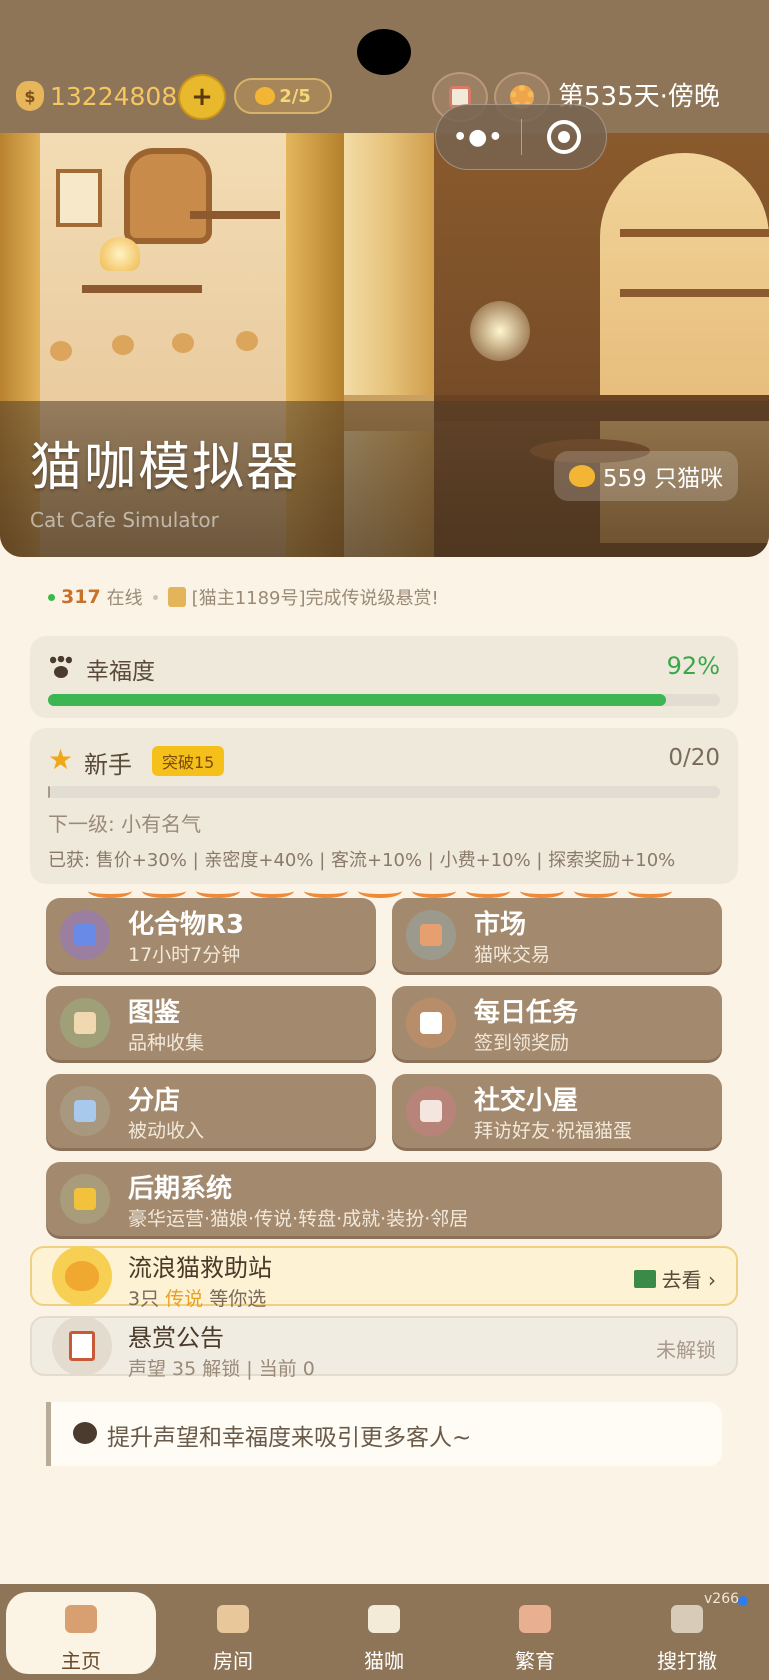 The width and height of the screenshot is (769, 1680). Describe the element at coordinates (200, 1268) in the screenshot. I see `rescue-title: 流浪猫救助站` at that location.